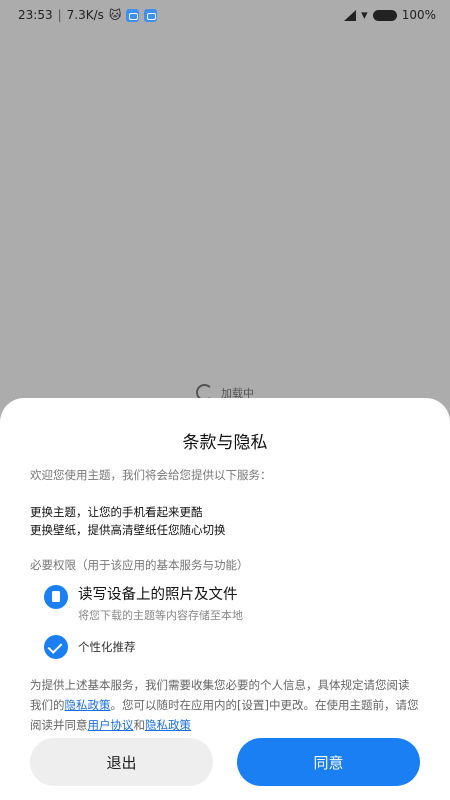 Image resolution: width=450 pixels, height=800 pixels. Describe the element at coordinates (85, 15) in the screenshot. I see `network-speed: 7.3K/s` at that location.